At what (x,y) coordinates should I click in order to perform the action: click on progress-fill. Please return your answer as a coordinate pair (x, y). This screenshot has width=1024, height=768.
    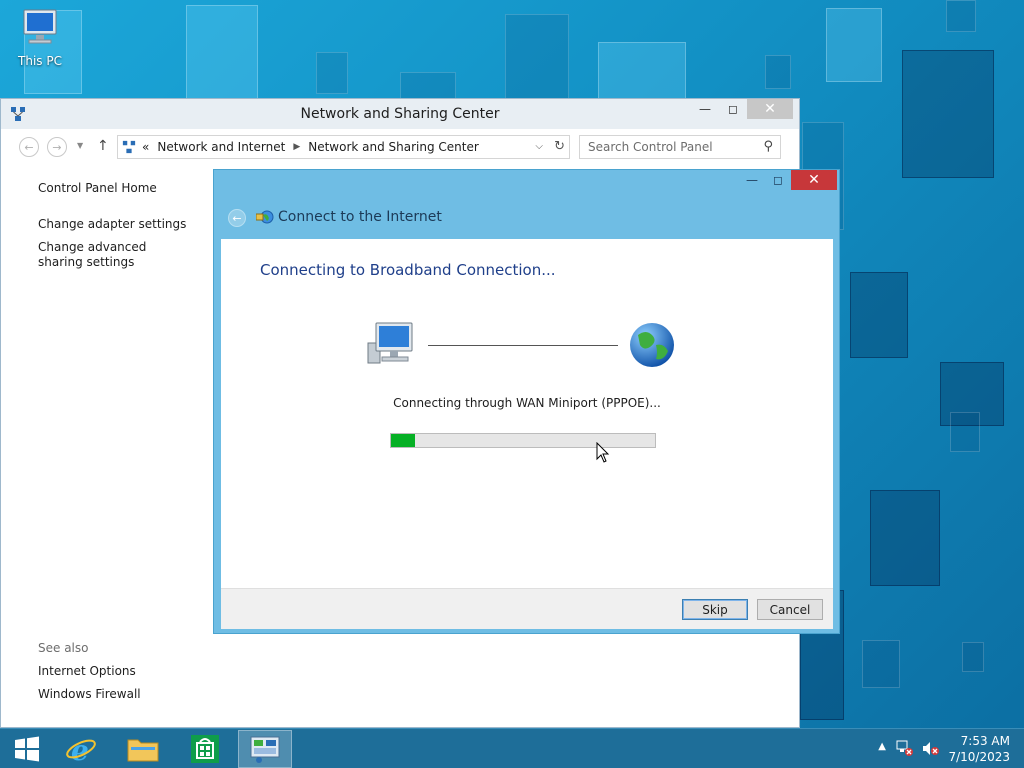
    Looking at the image, I should click on (403, 440).